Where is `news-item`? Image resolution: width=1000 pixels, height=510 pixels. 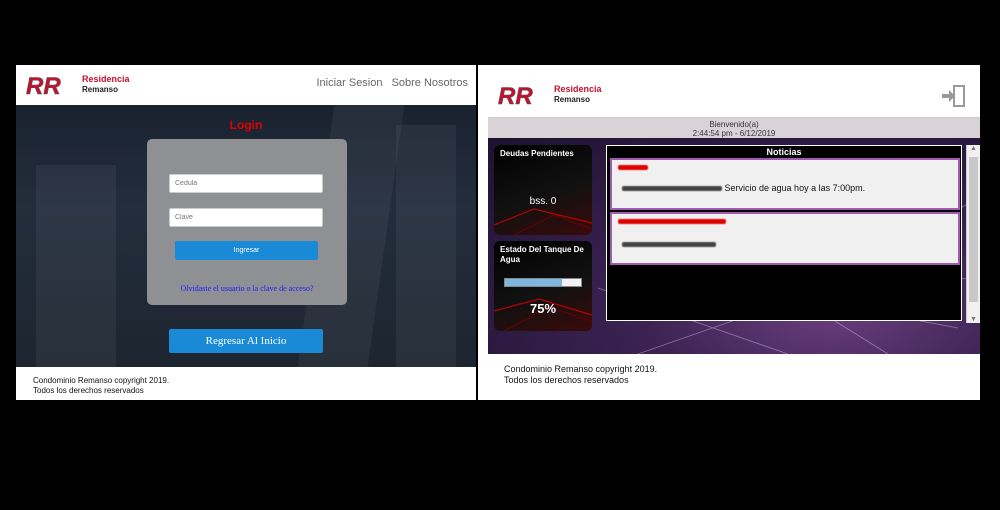
news-item is located at coordinates (785, 238).